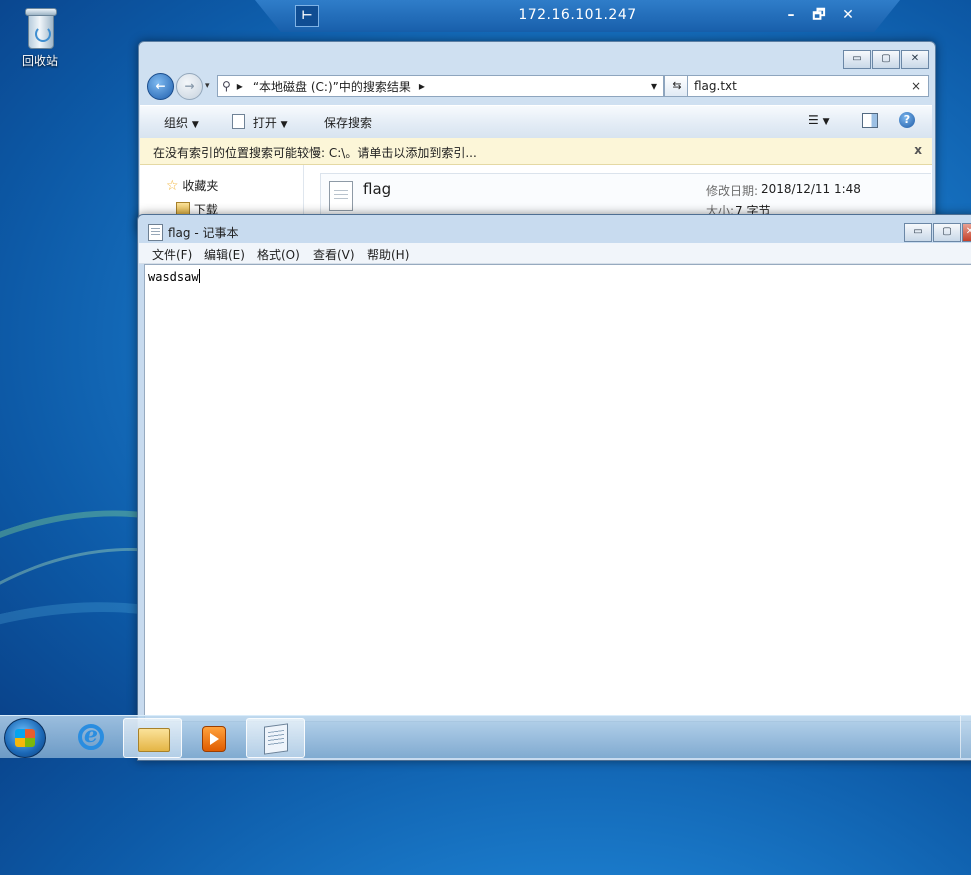 Image resolution: width=971 pixels, height=875 pixels. Describe the element at coordinates (238, 121) in the screenshot. I see `open-file-icon` at that location.